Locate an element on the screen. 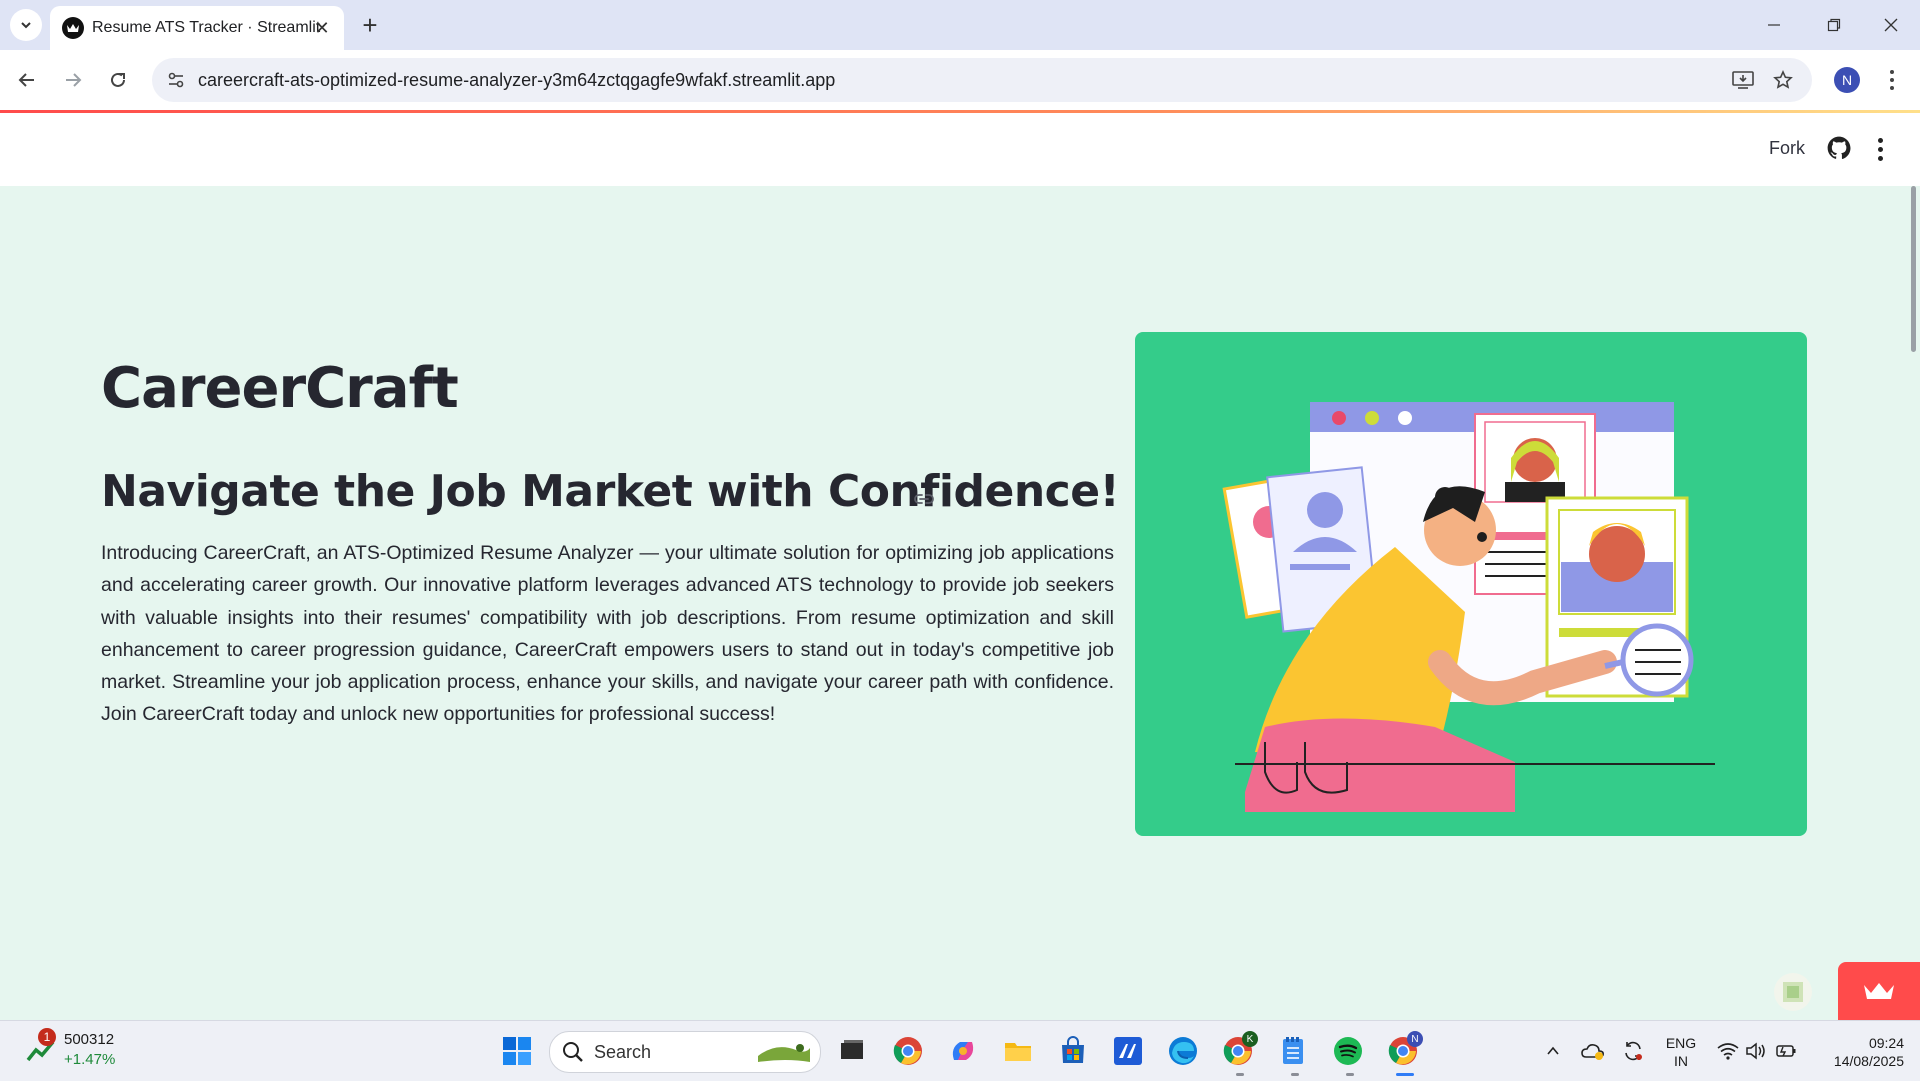  language-indicator: ENG IN is located at coordinates (1681, 1052).